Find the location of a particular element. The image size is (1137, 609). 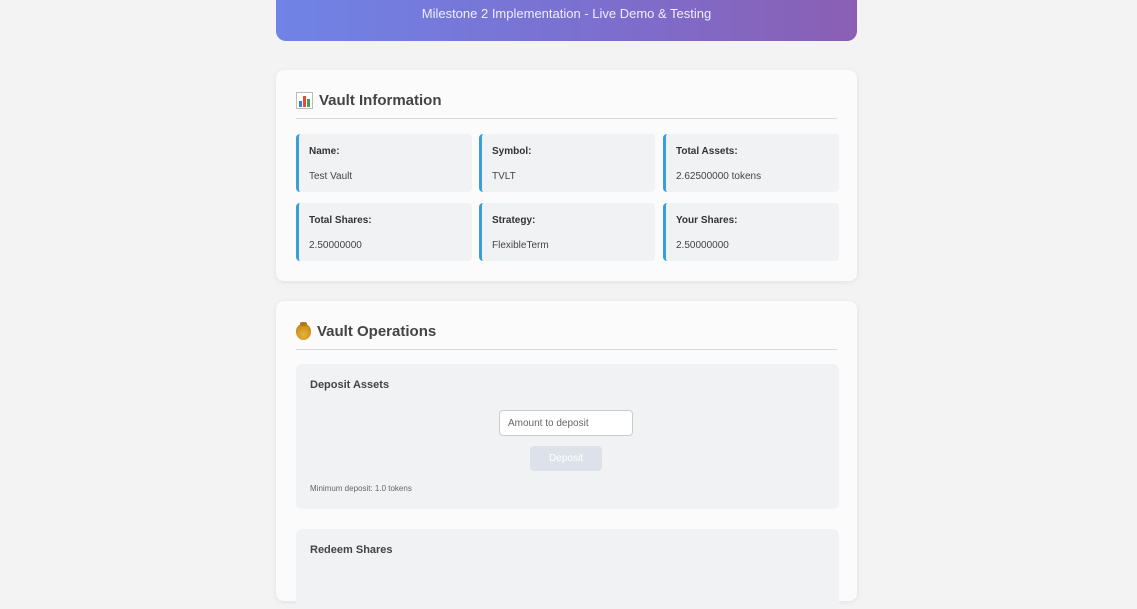

field-label: Total Assets: is located at coordinates (707, 151).